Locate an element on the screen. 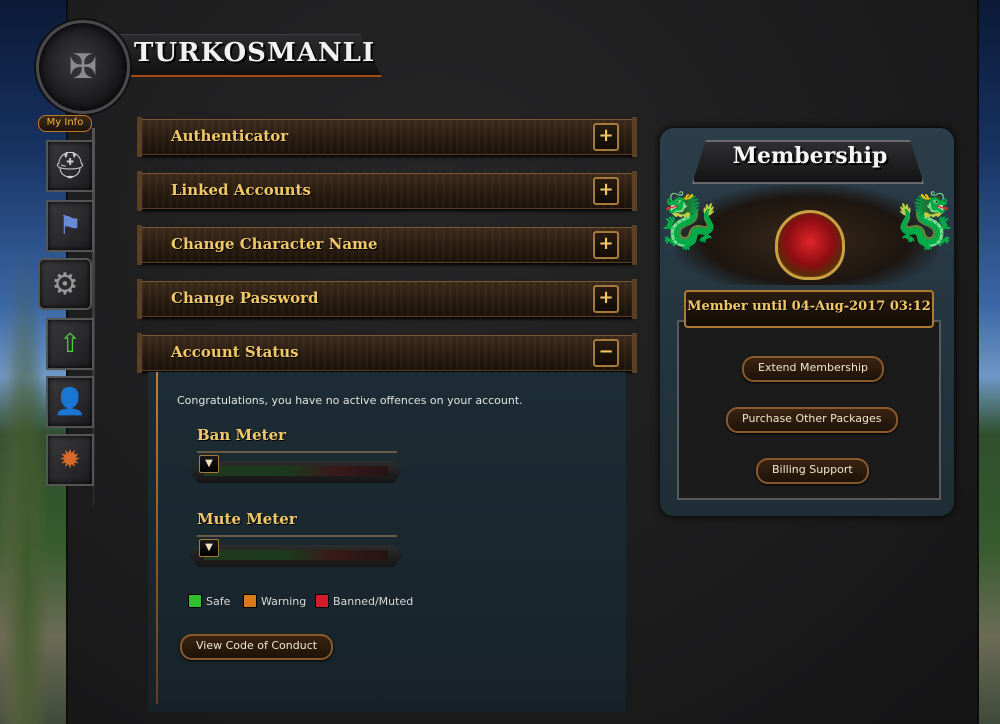 Image resolution: width=1000 pixels, height=724 pixels. legend-safe: Safe is located at coordinates (209, 601).